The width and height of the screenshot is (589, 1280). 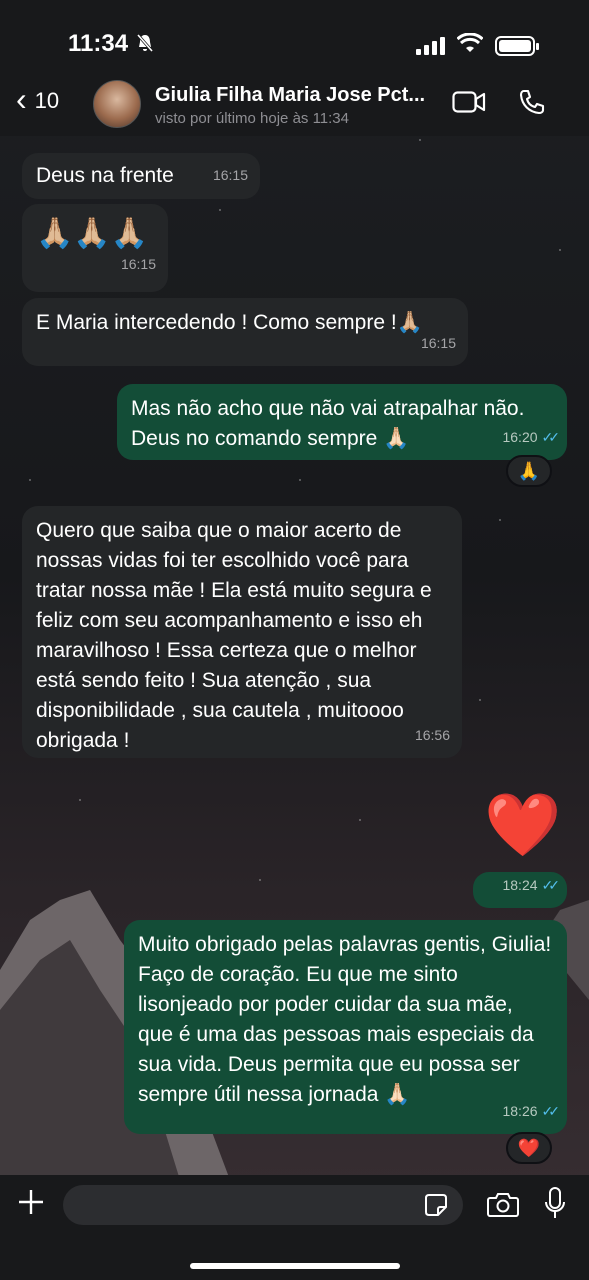 What do you see at coordinates (21, 99) in the screenshot?
I see `chevron-left-icon: ‹` at bounding box center [21, 99].